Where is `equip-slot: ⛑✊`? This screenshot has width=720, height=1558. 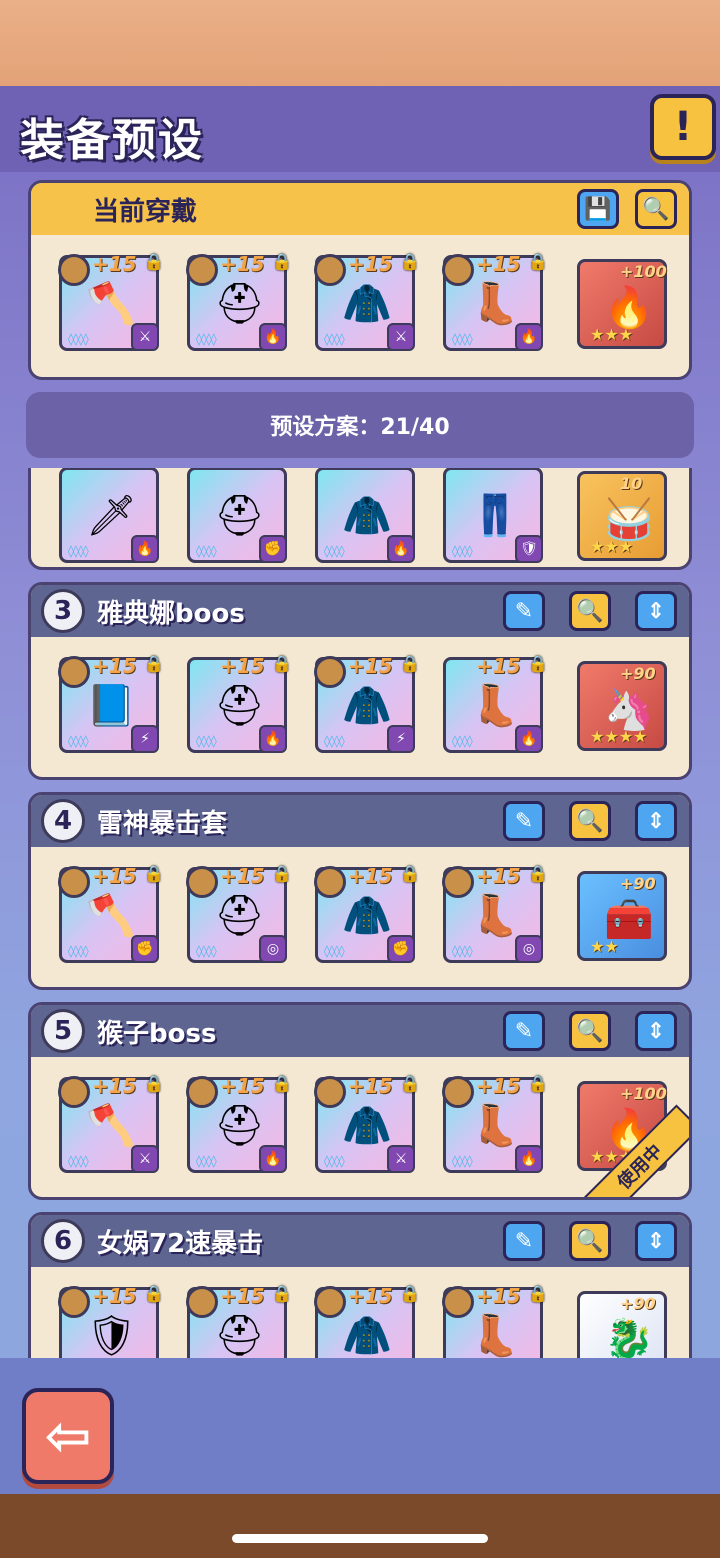 equip-slot: ⛑✊ is located at coordinates (237, 515).